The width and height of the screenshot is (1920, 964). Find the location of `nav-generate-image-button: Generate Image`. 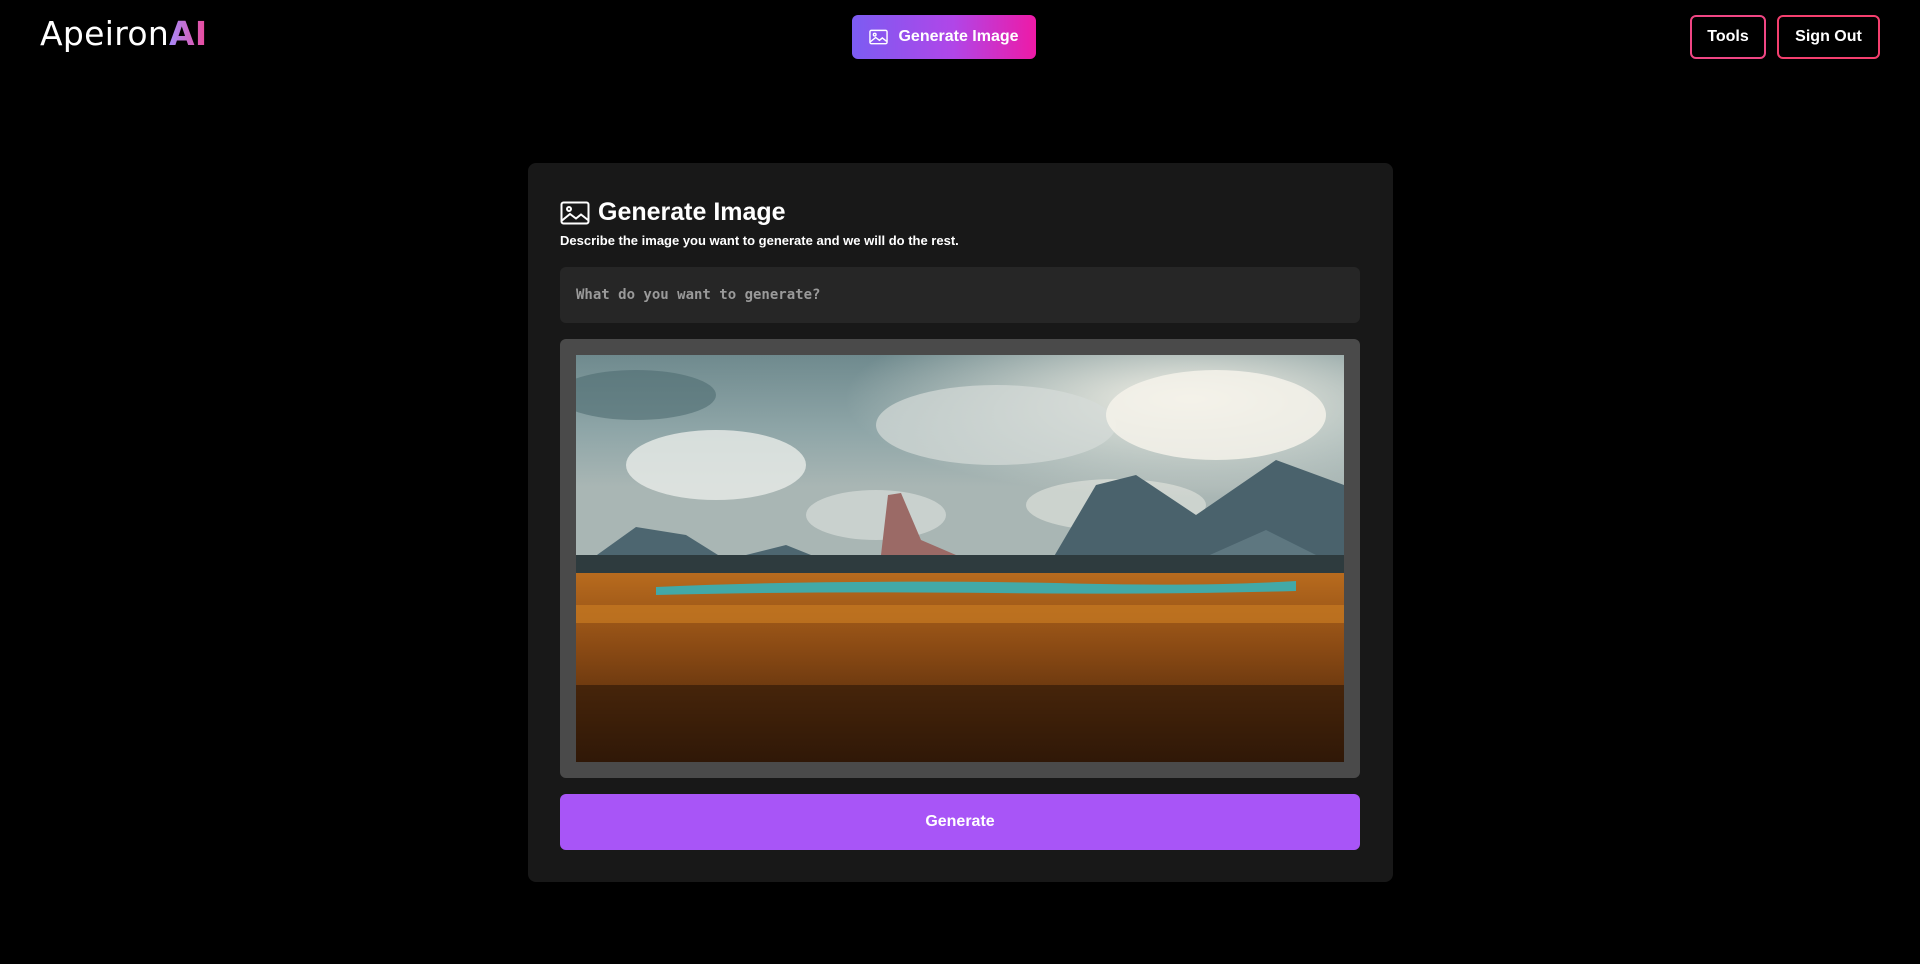

nav-generate-image-button: Generate Image is located at coordinates (944, 37).